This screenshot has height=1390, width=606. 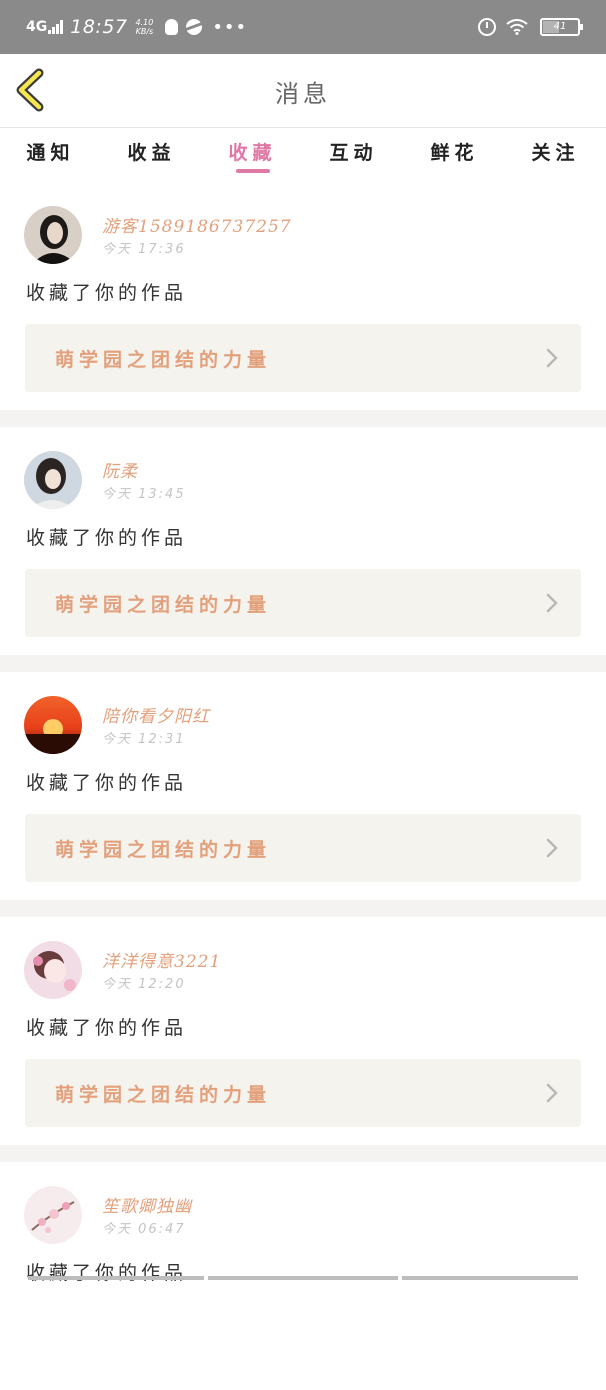 I want to click on more-notifications-icon: •••, so click(x=230, y=27).